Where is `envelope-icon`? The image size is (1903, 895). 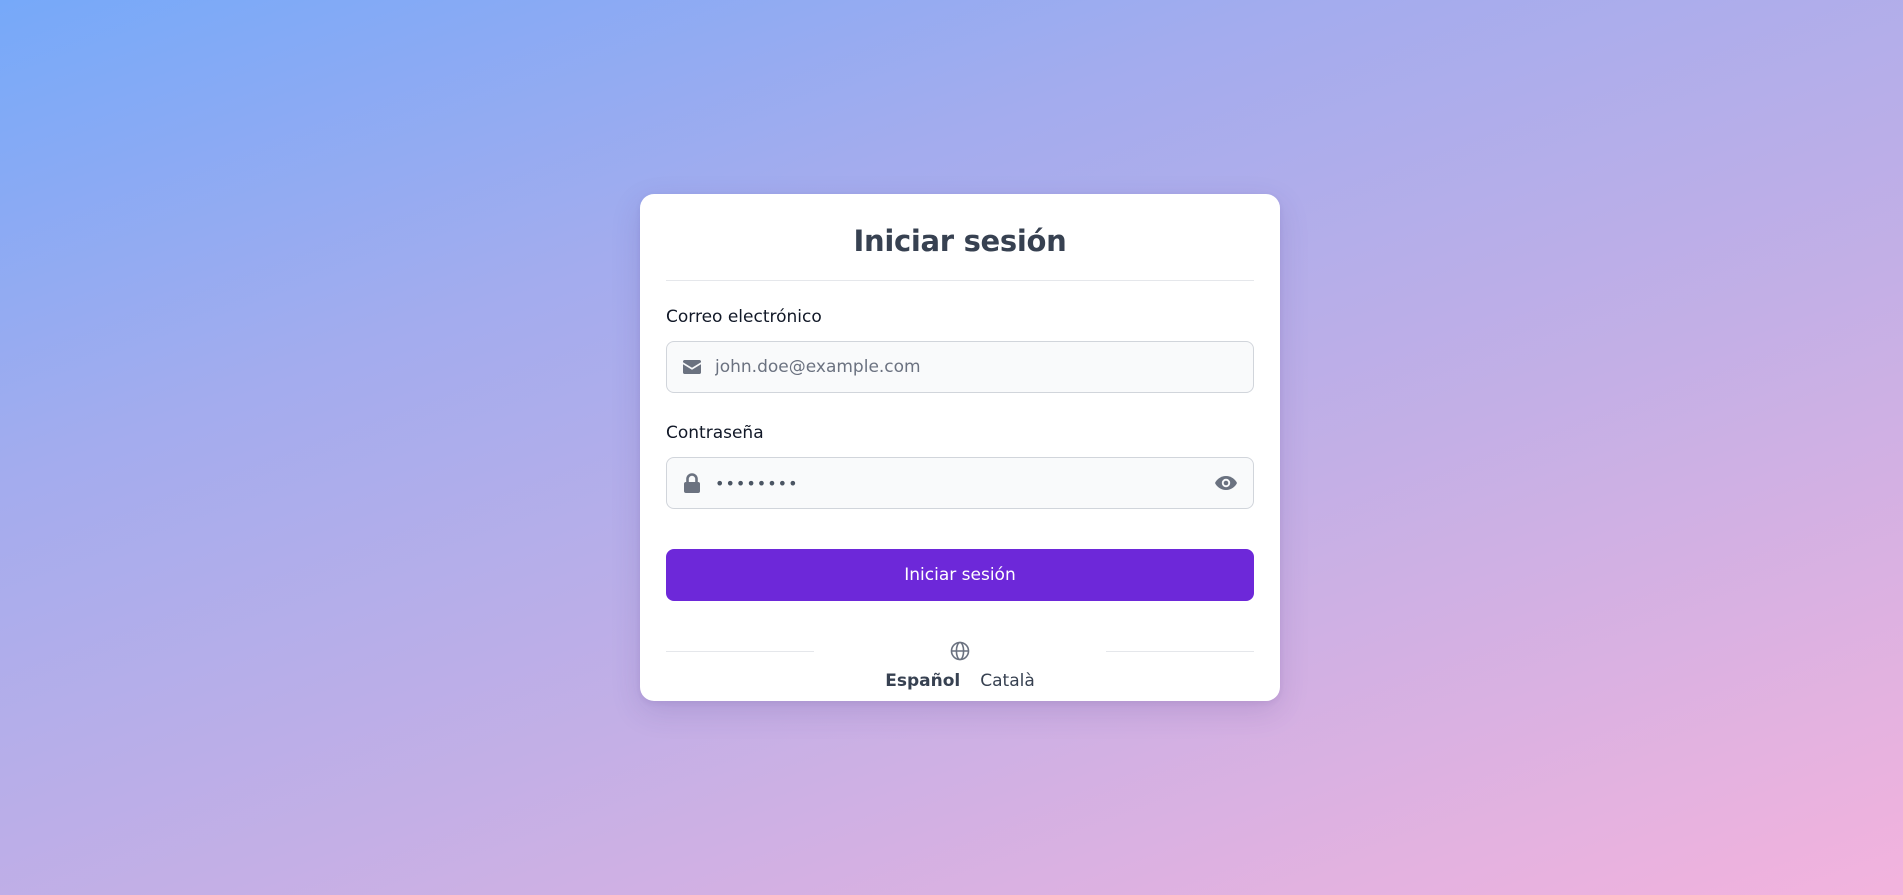
envelope-icon is located at coordinates (692, 367).